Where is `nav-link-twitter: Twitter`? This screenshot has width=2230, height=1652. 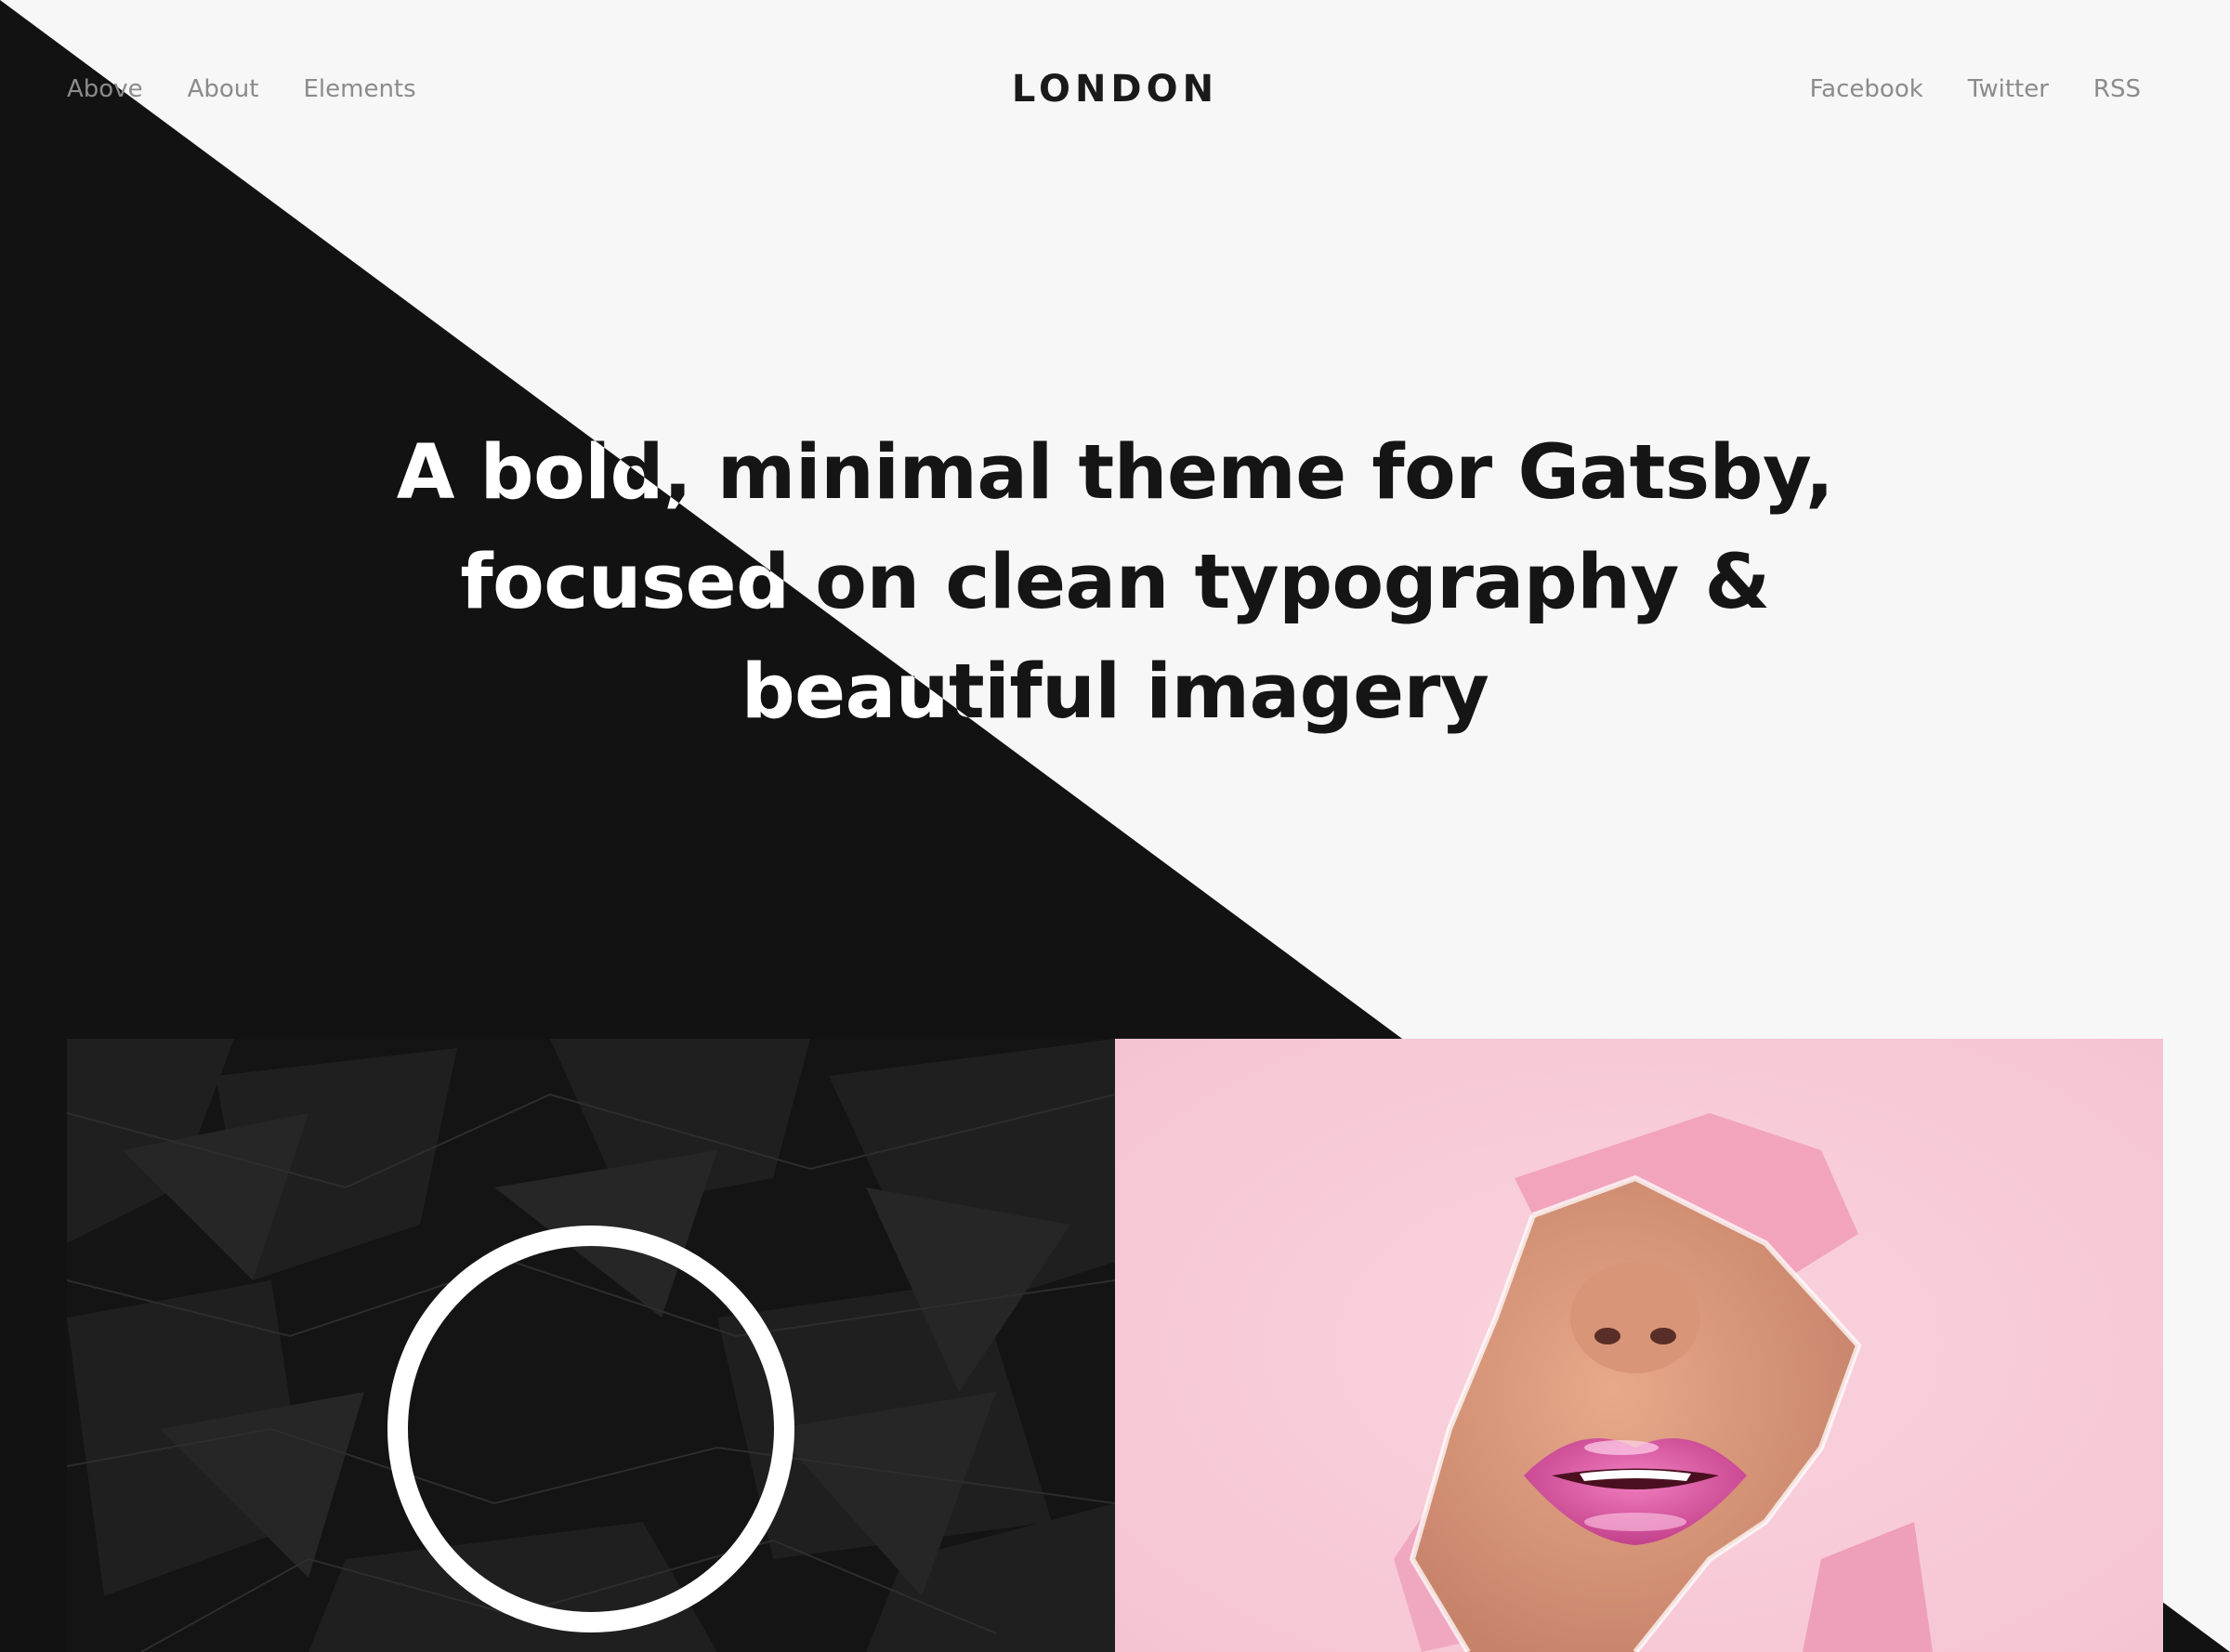
nav-link-twitter: Twitter is located at coordinates (2009, 89).